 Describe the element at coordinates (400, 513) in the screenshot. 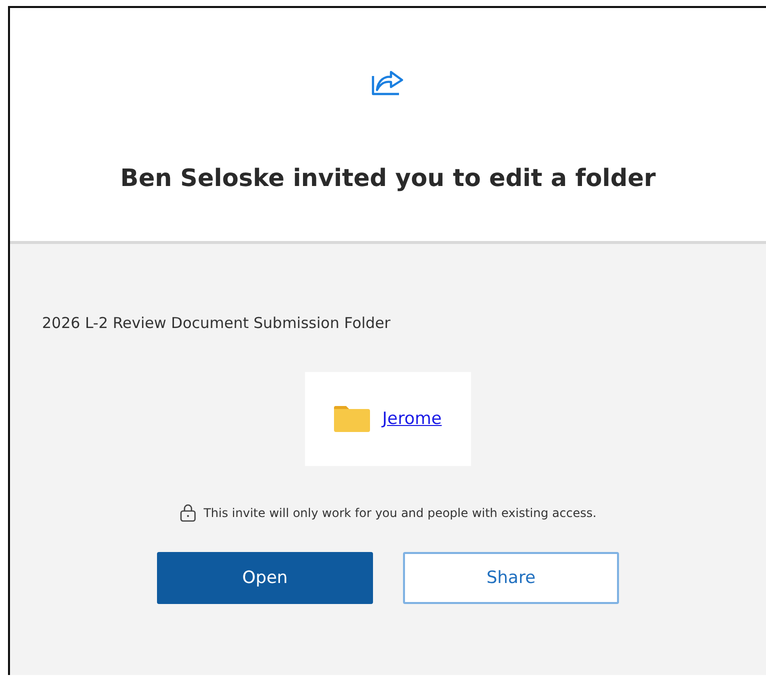

I see `access-notice: This invite will only work for you and people with existing access.` at that location.